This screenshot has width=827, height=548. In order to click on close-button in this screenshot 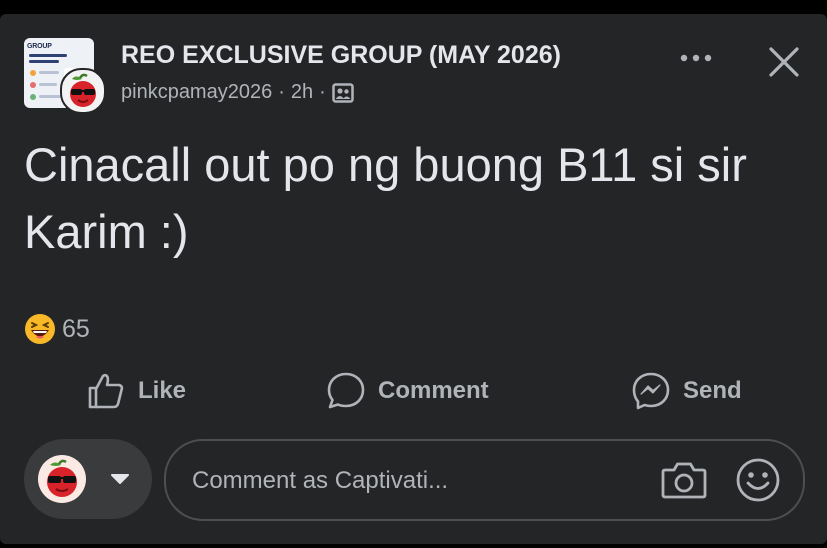, I will do `click(784, 62)`.